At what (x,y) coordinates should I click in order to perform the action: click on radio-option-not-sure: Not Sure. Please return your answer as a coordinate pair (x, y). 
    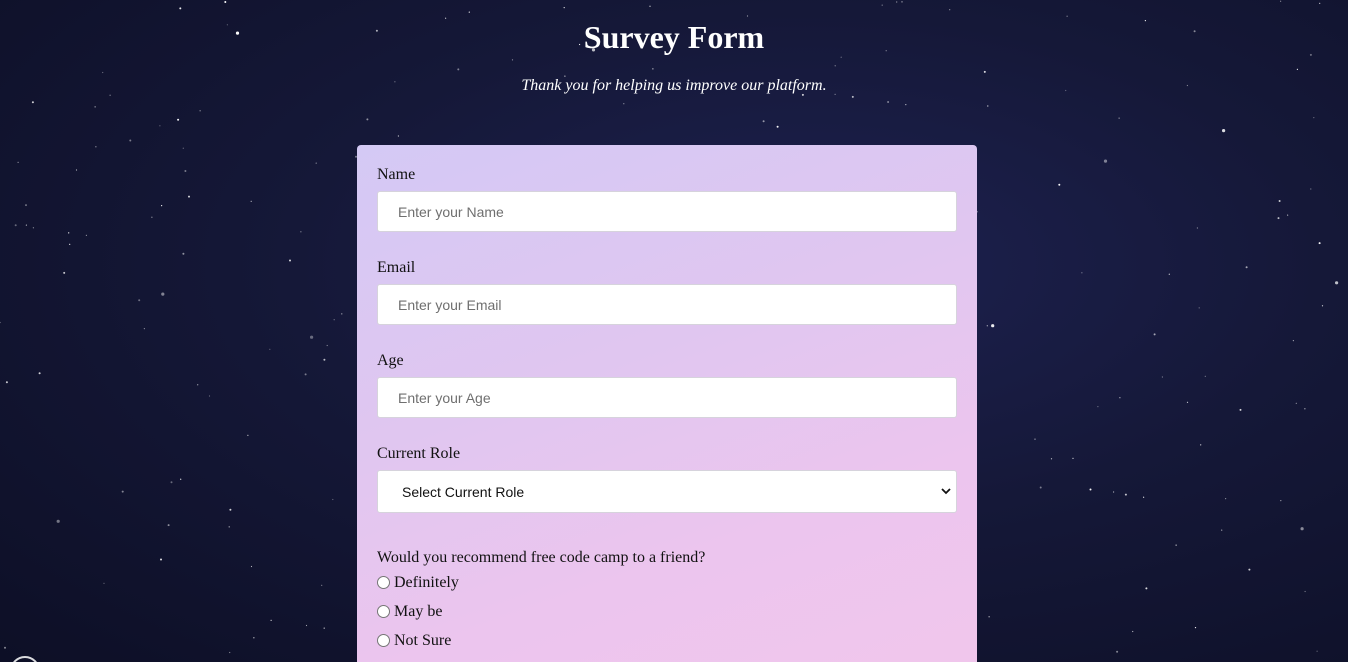
    Looking at the image, I should click on (414, 641).